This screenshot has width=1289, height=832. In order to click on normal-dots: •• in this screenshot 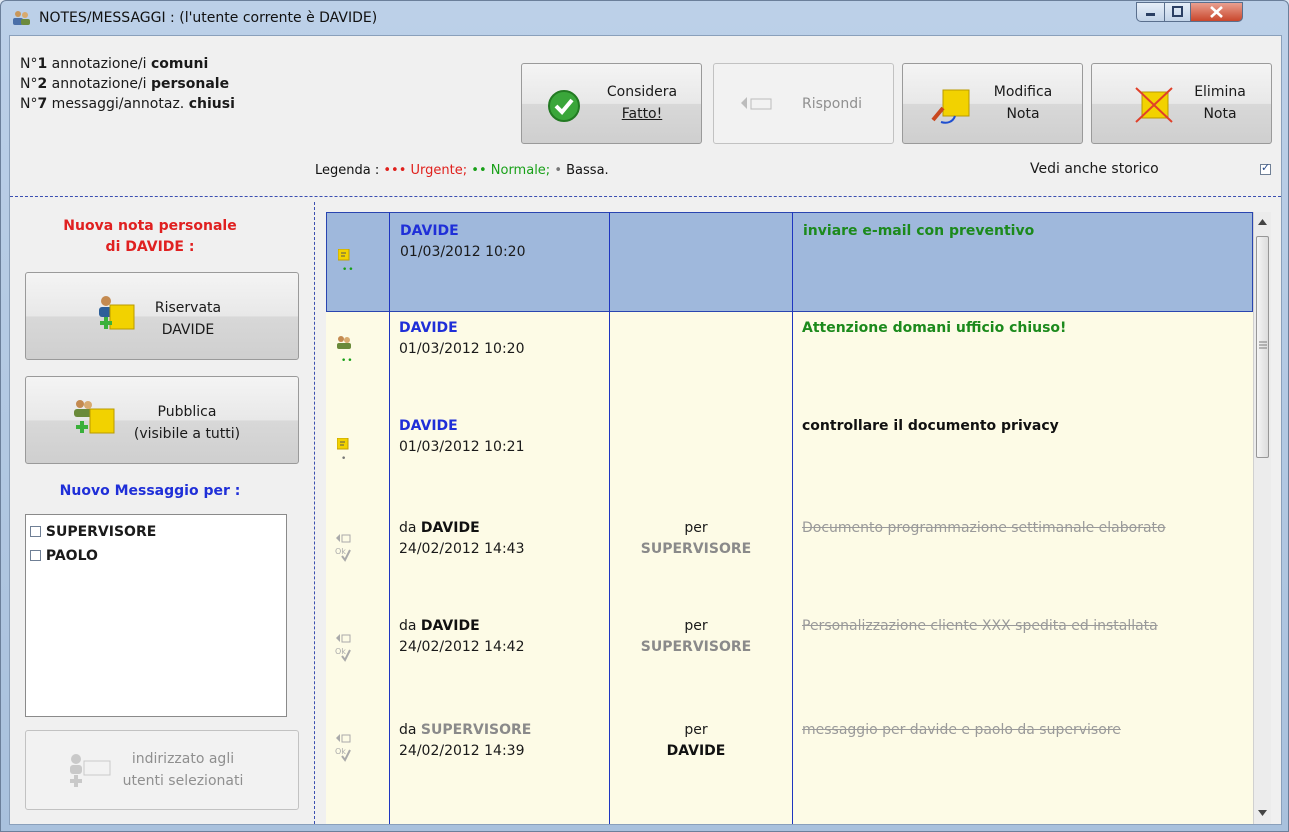, I will do `click(479, 170)`.